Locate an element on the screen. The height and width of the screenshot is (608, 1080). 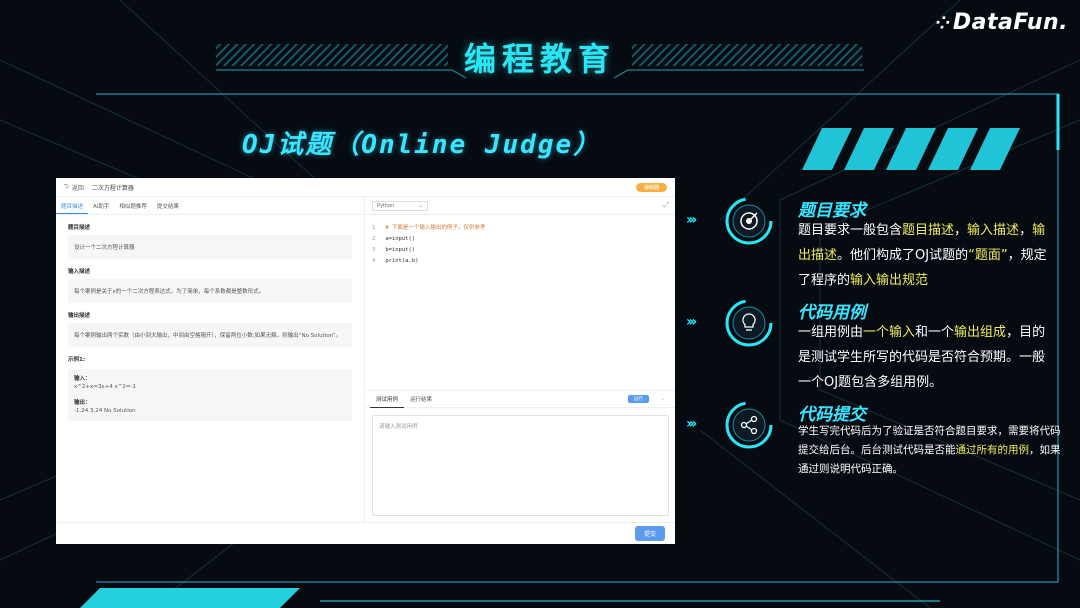
test-area: 测试用例 运行结果 运行 ⌄ 请输入测试用例 is located at coordinates (520, 456).